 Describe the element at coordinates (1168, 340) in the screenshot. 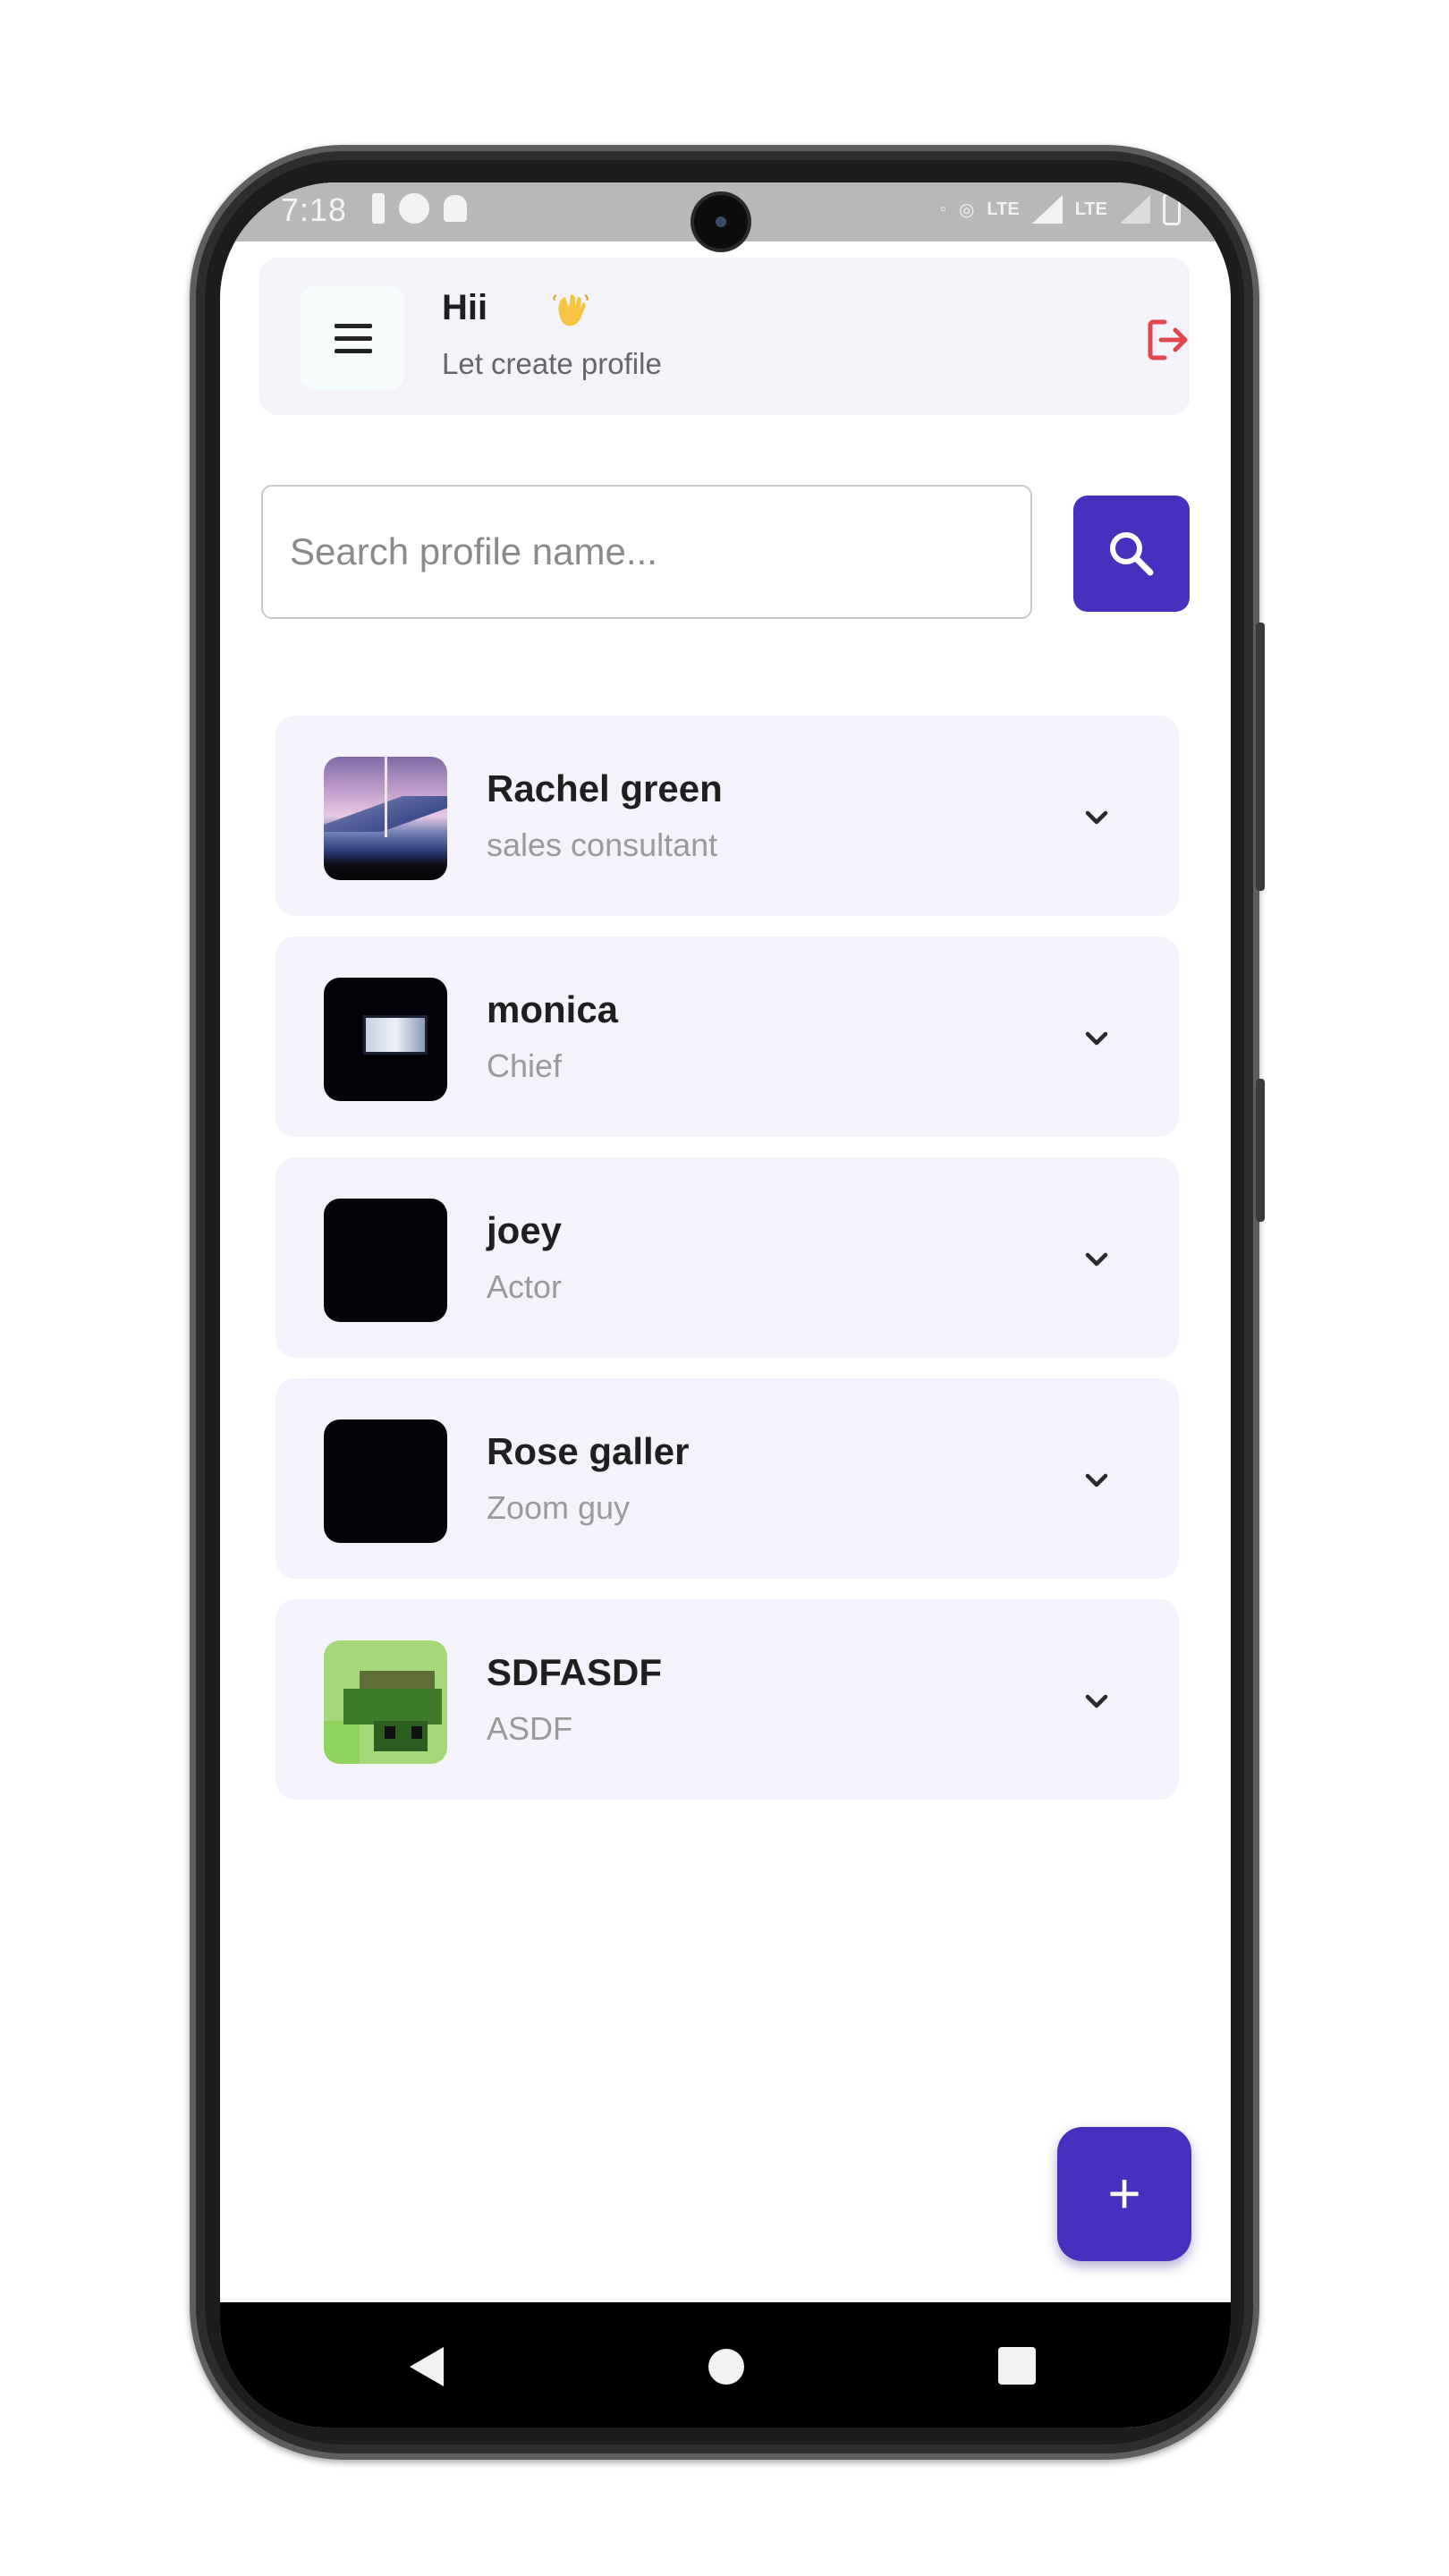

I see `logout-icon` at that location.